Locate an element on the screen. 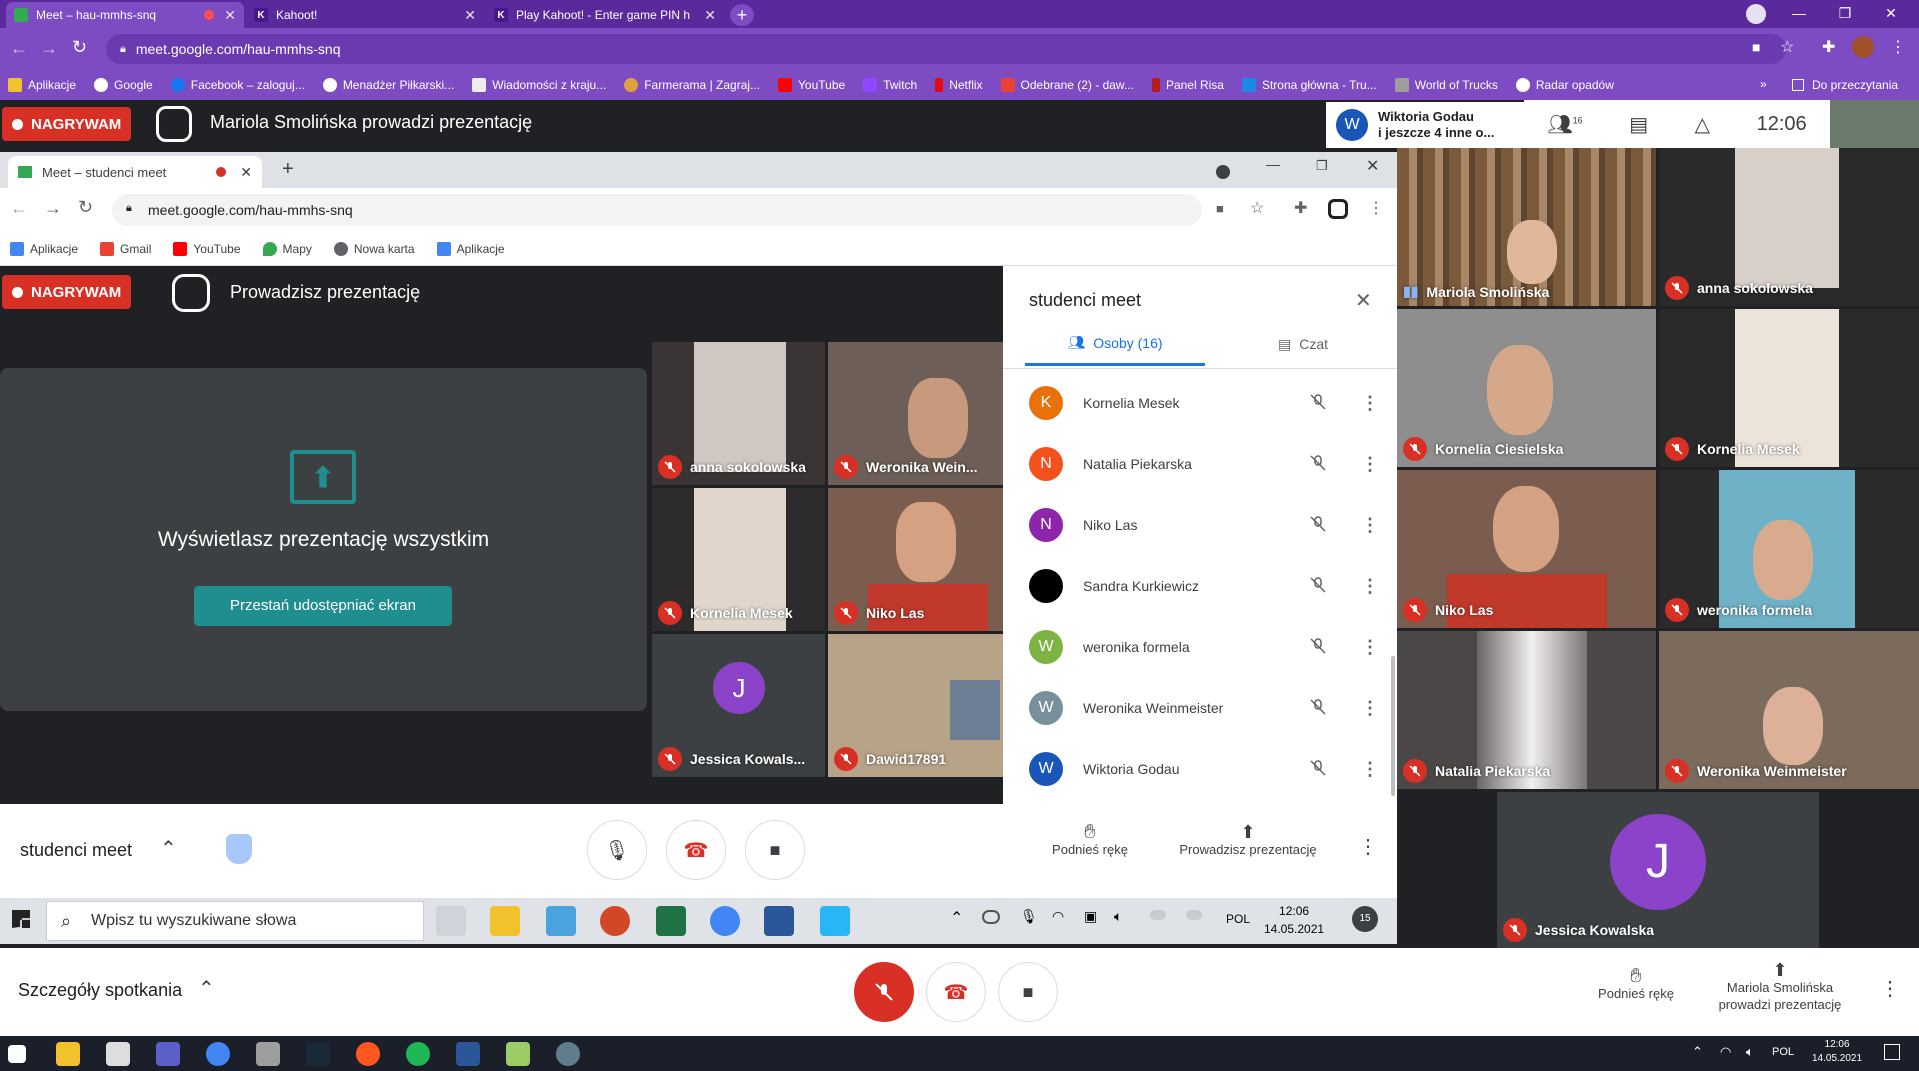 The height and width of the screenshot is (1071, 1919). teams-icon is located at coordinates (168, 1054).